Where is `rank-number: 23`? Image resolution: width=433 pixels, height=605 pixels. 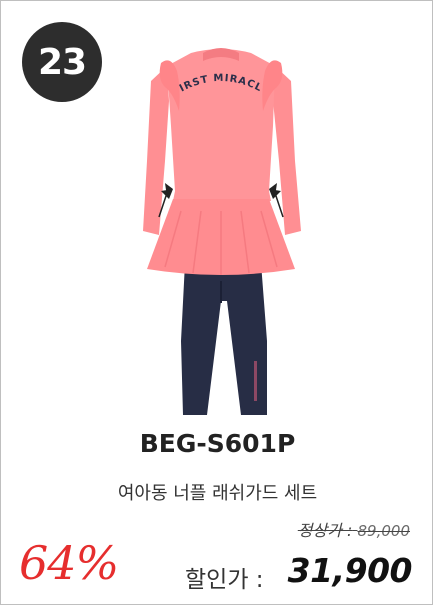
rank-number: 23 is located at coordinates (62, 62).